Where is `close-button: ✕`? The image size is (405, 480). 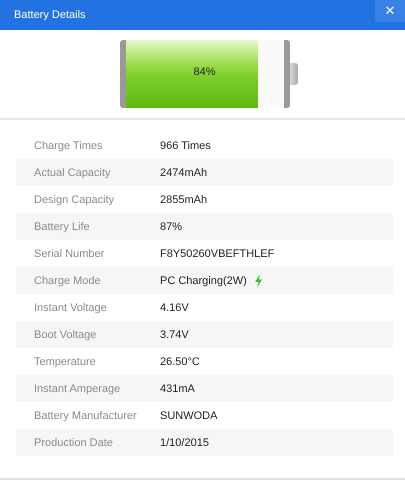 close-button: ✕ is located at coordinates (390, 11).